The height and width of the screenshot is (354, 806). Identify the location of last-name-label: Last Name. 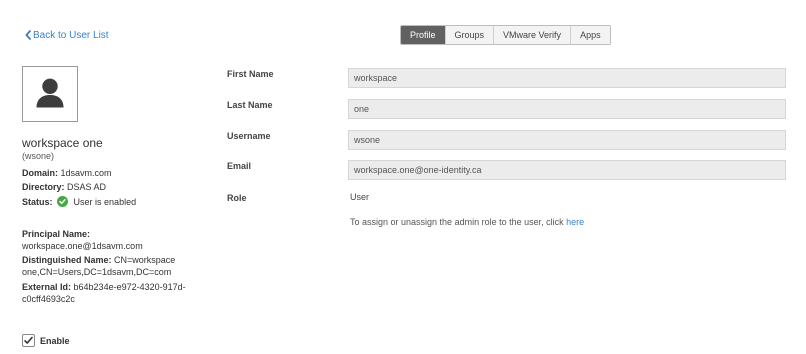
(250, 105).